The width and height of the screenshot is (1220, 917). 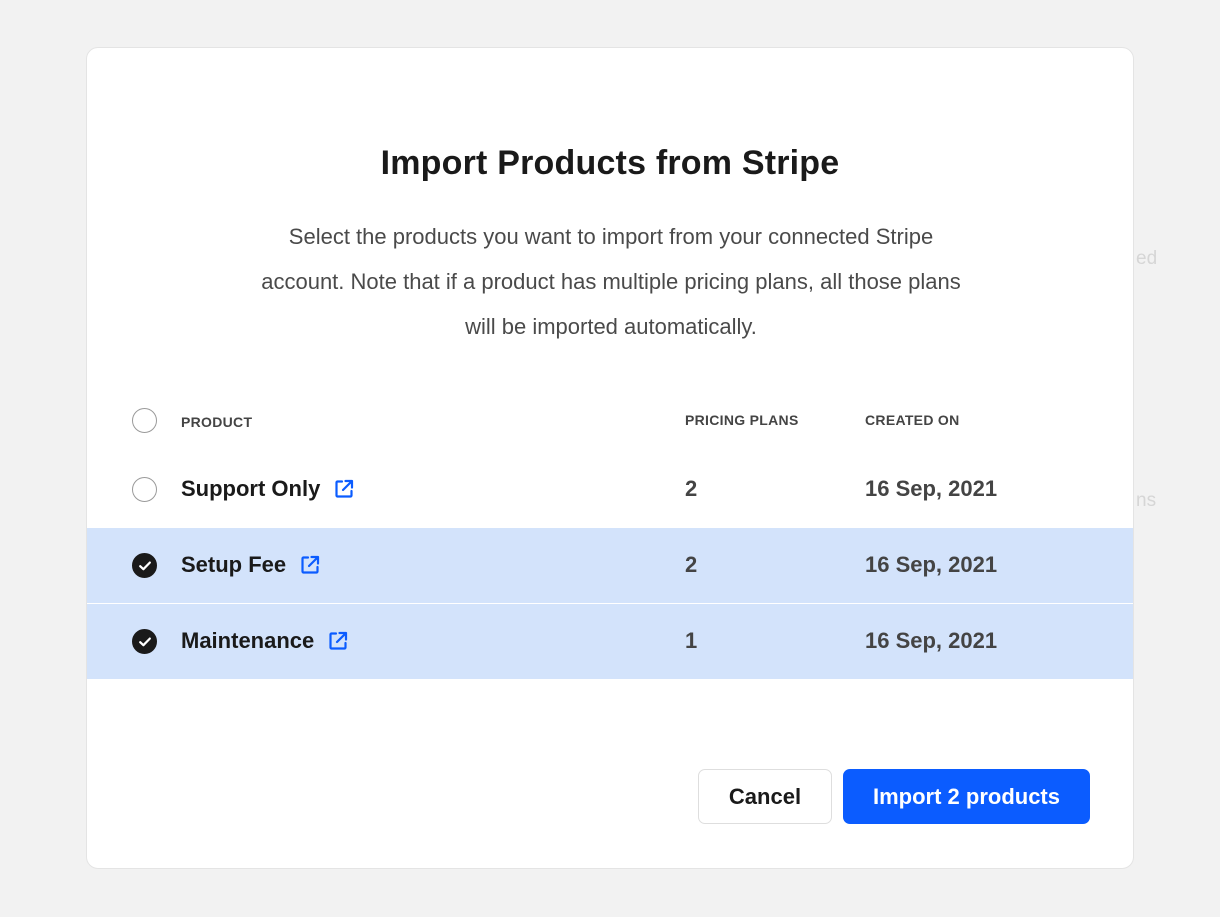 I want to click on background-partial-text: ns, so click(x=1146, y=500).